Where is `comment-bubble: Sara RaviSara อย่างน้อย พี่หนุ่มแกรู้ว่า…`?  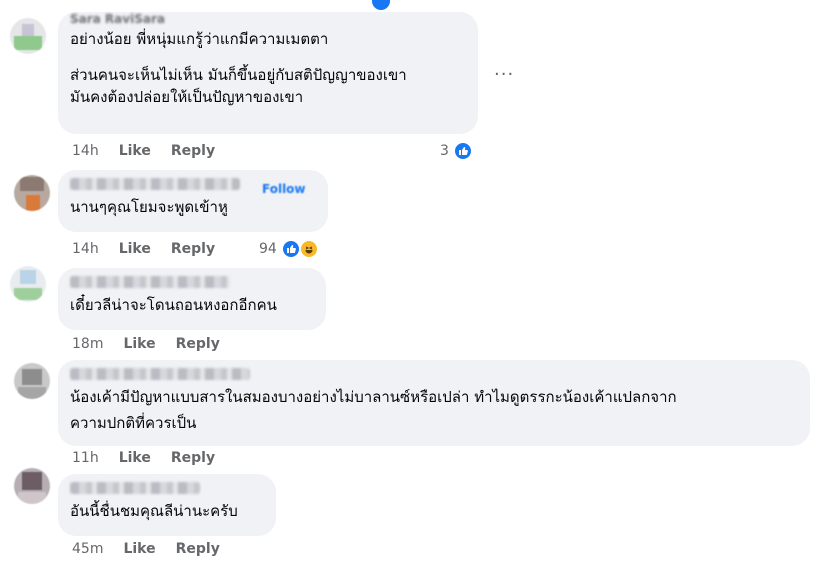
comment-bubble: Sara RaviSara อย่างน้อย พี่หนุ่มแกรู้ว่า… is located at coordinates (268, 73).